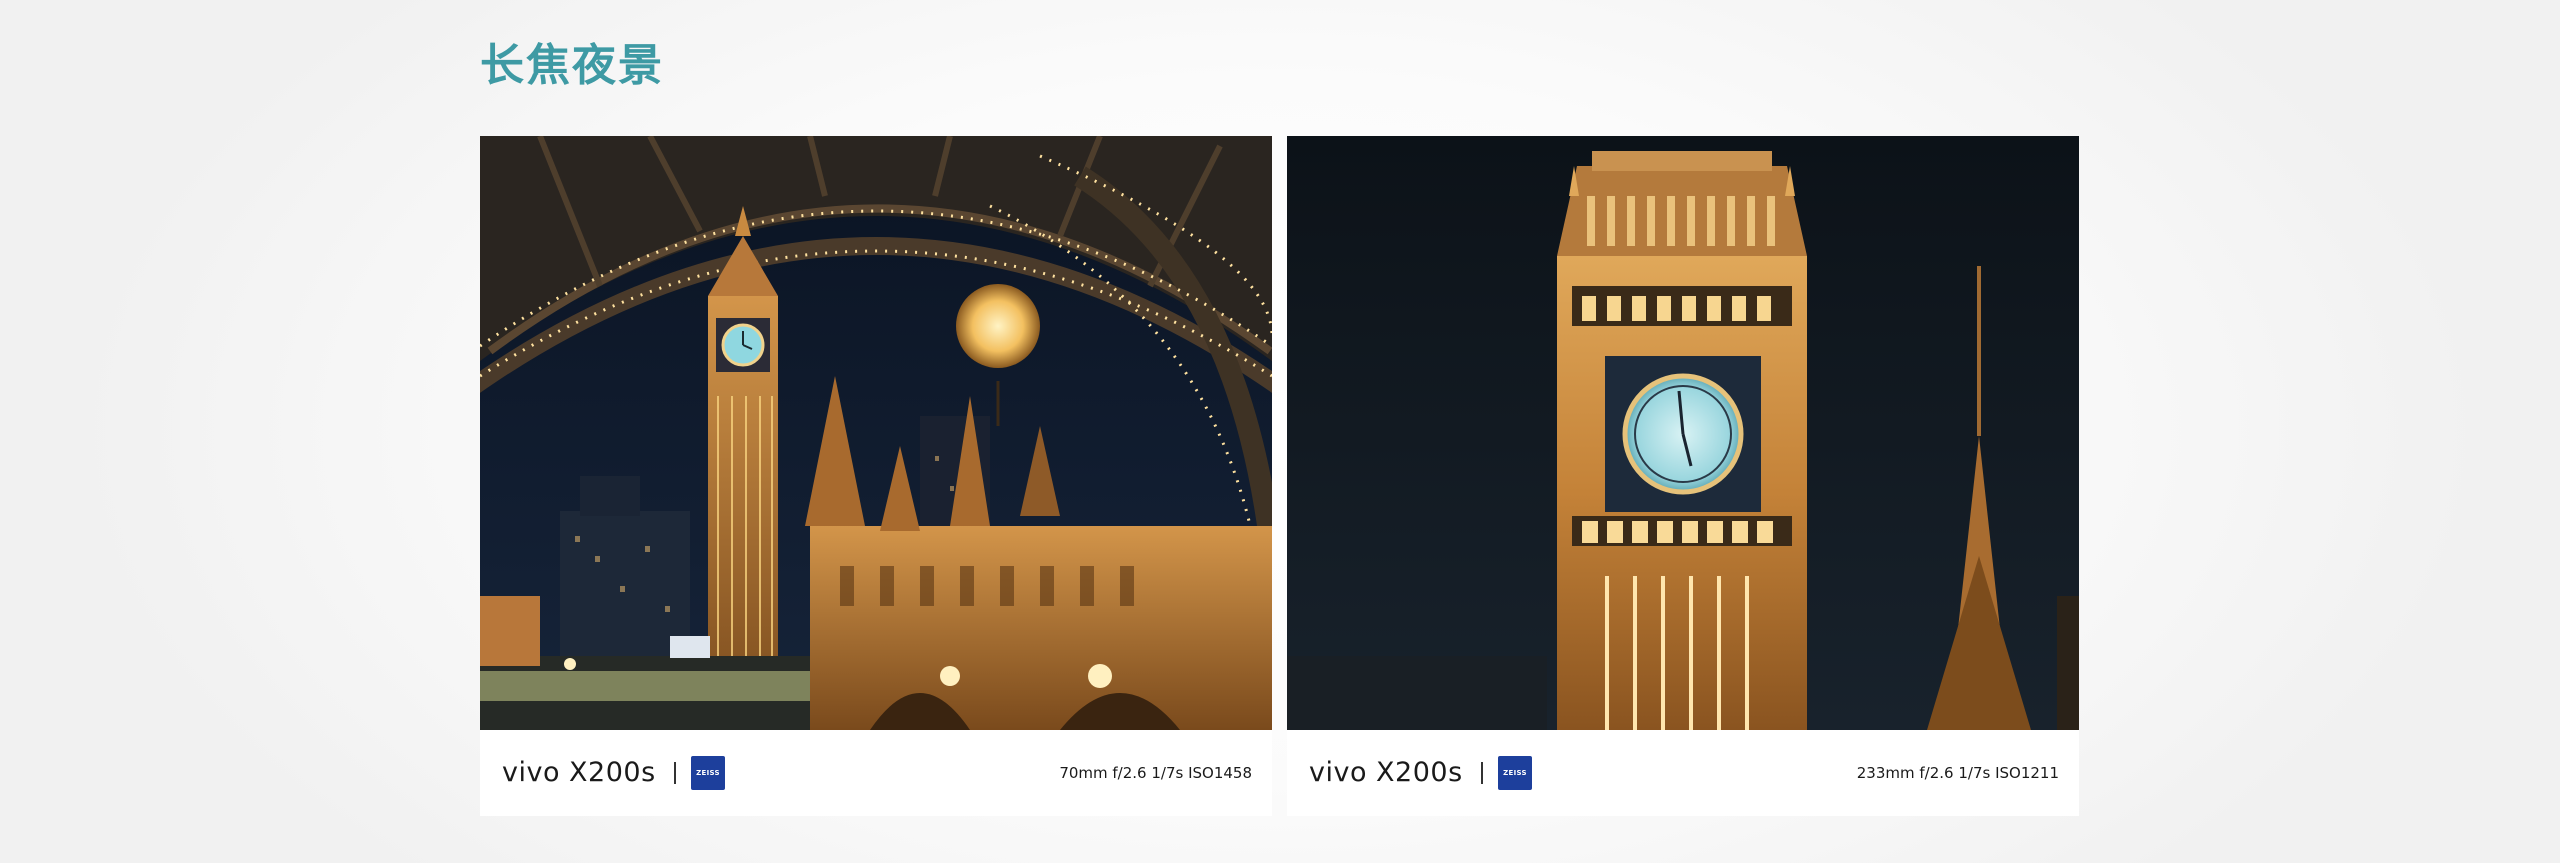 This screenshot has height=863, width=2560. What do you see at coordinates (572, 65) in the screenshot?
I see `section-title: 长焦夜景` at bounding box center [572, 65].